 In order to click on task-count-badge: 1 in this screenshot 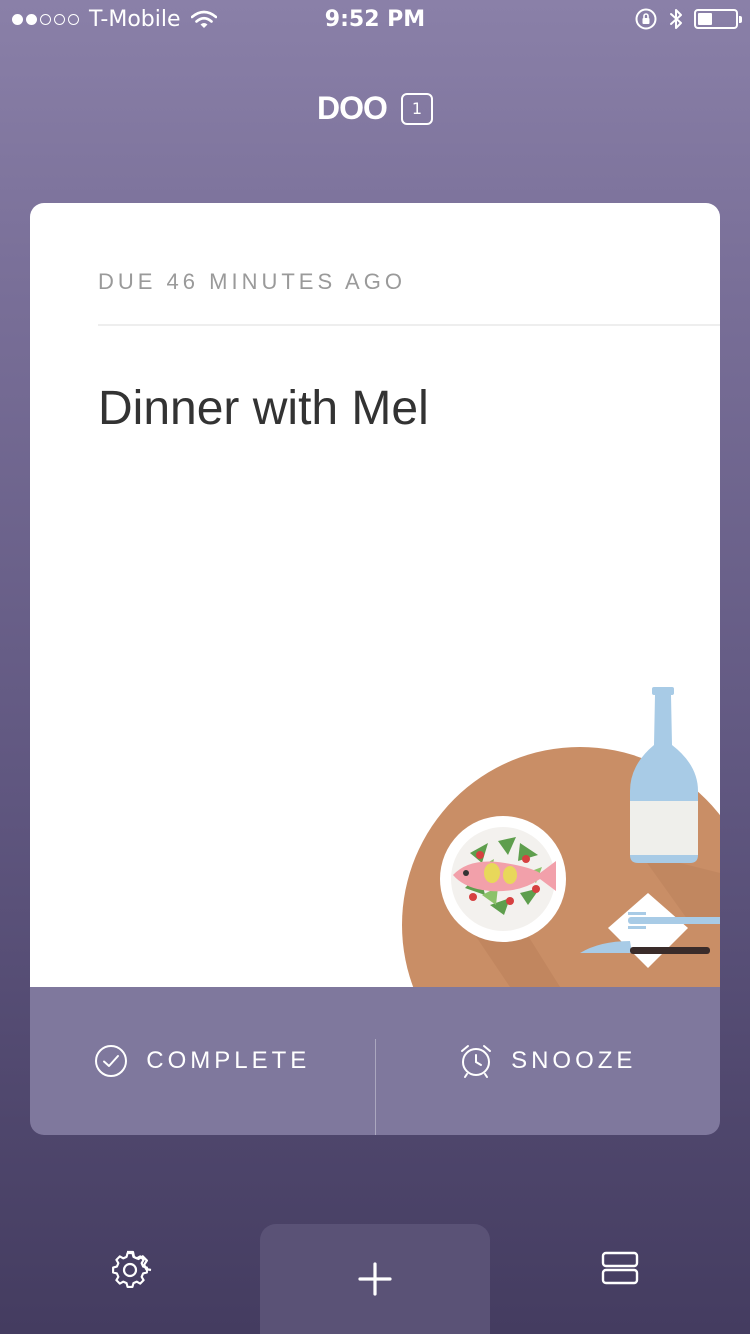, I will do `click(416, 108)`.